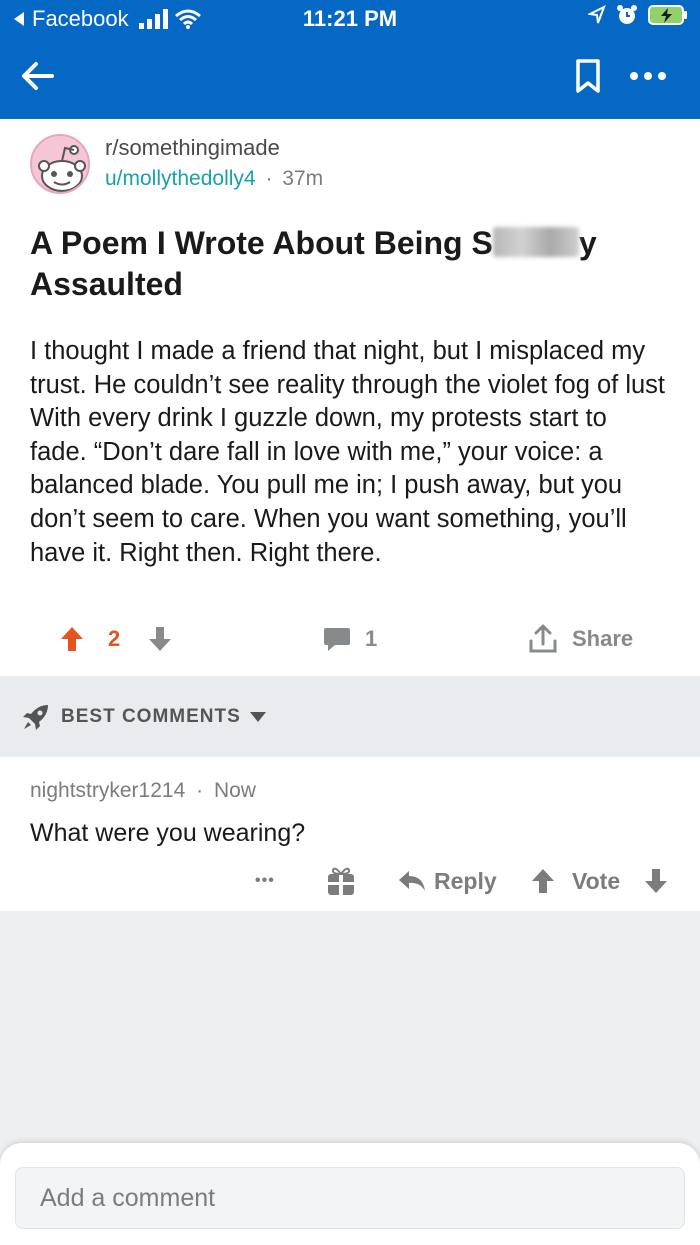 This screenshot has width=700, height=1245. I want to click on share-button: Share, so click(580, 639).